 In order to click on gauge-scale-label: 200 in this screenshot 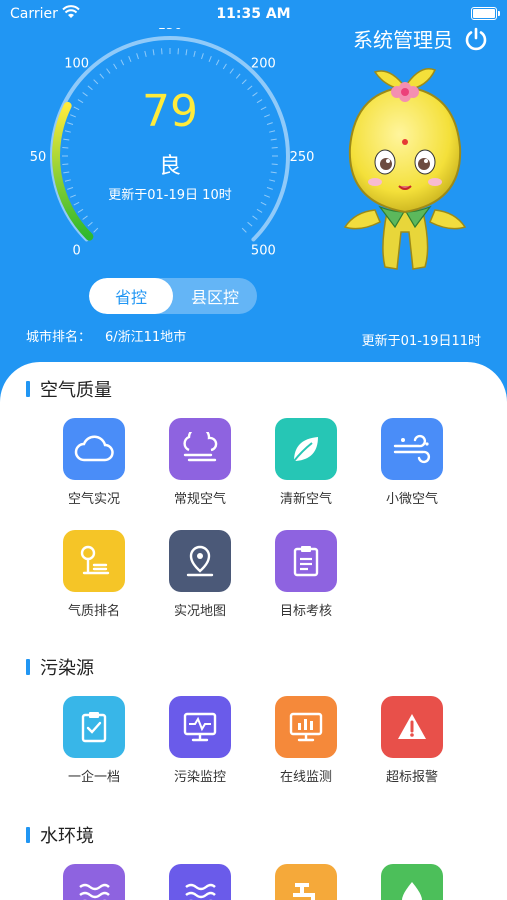, I will do `click(263, 64)`.